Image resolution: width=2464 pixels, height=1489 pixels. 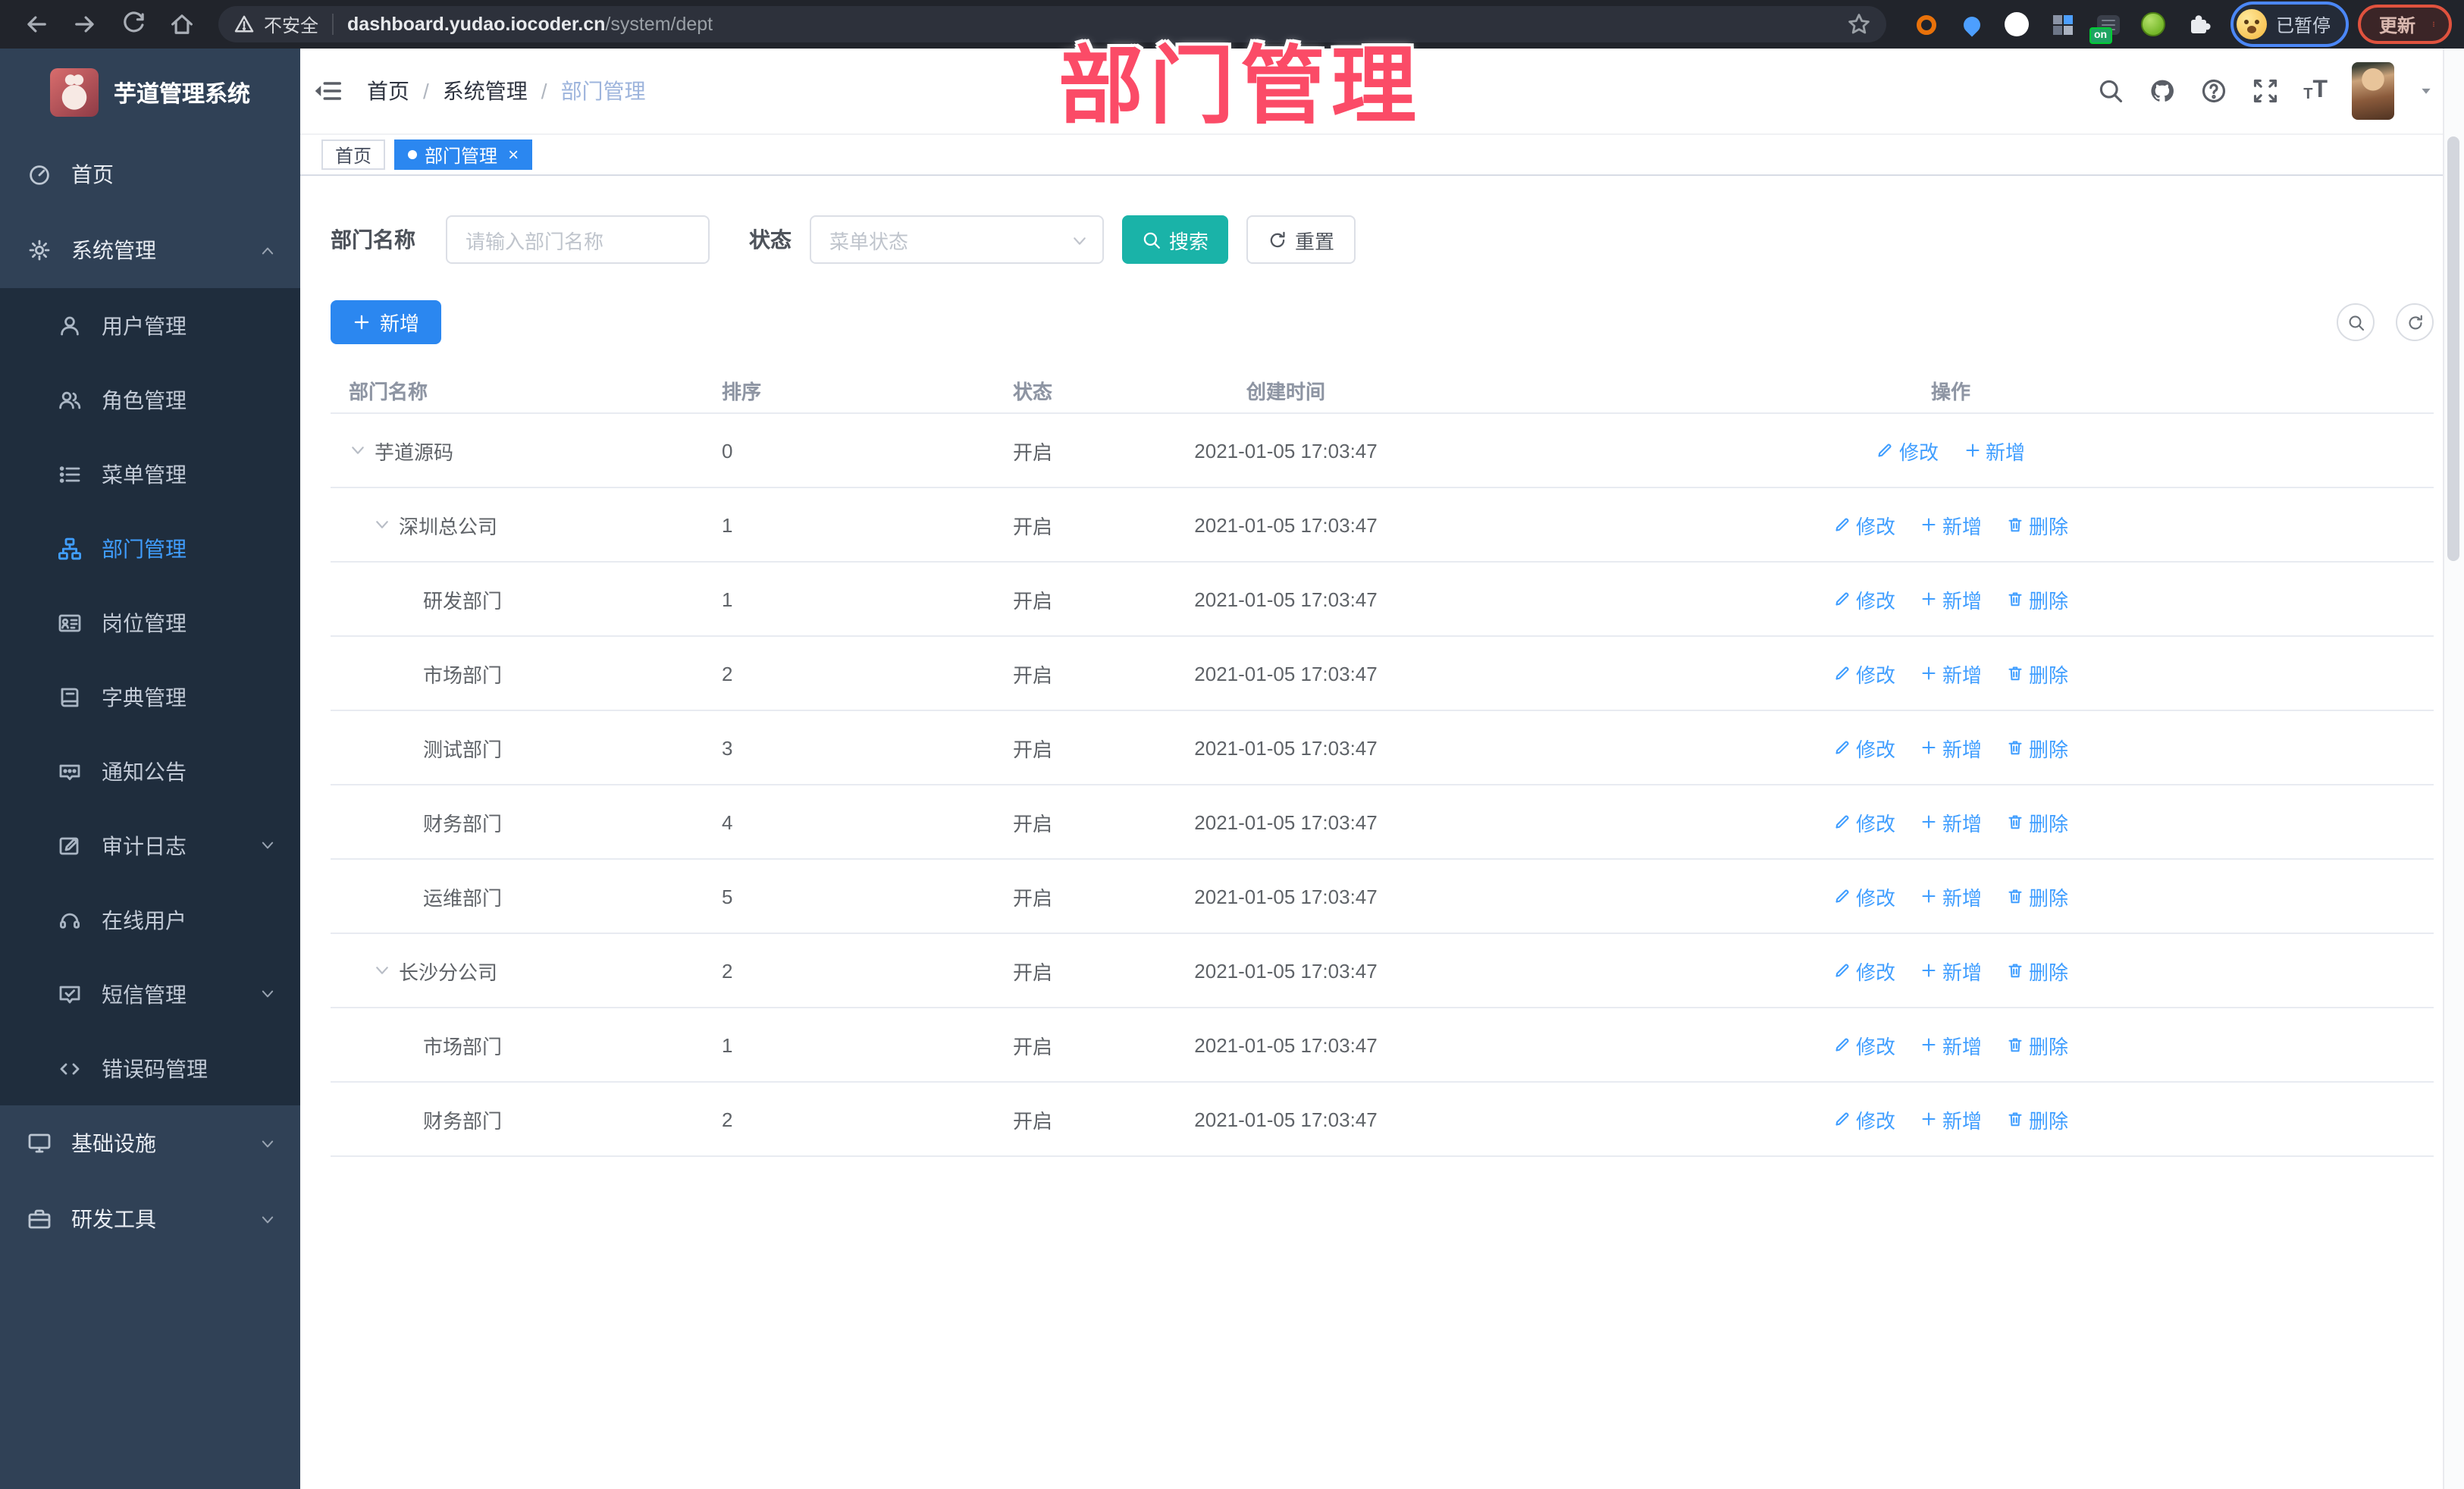 What do you see at coordinates (1926, 24) in the screenshot?
I see `extension-orange-ring` at bounding box center [1926, 24].